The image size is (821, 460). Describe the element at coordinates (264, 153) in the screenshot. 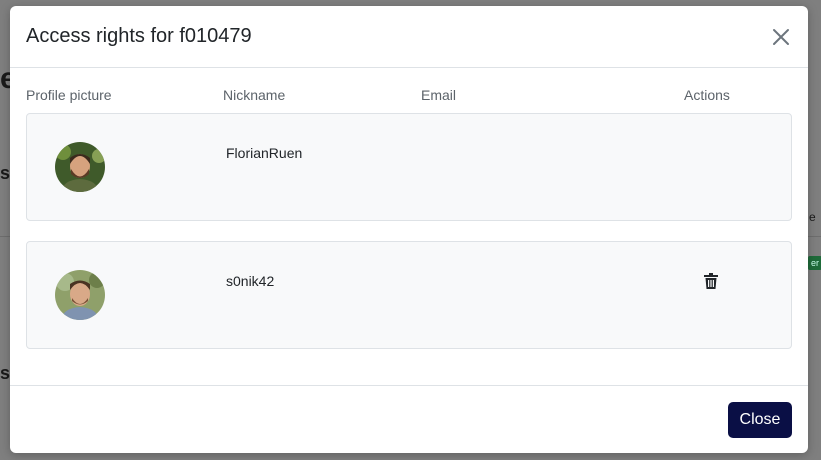

I see `nickname: FlorianRuen` at that location.